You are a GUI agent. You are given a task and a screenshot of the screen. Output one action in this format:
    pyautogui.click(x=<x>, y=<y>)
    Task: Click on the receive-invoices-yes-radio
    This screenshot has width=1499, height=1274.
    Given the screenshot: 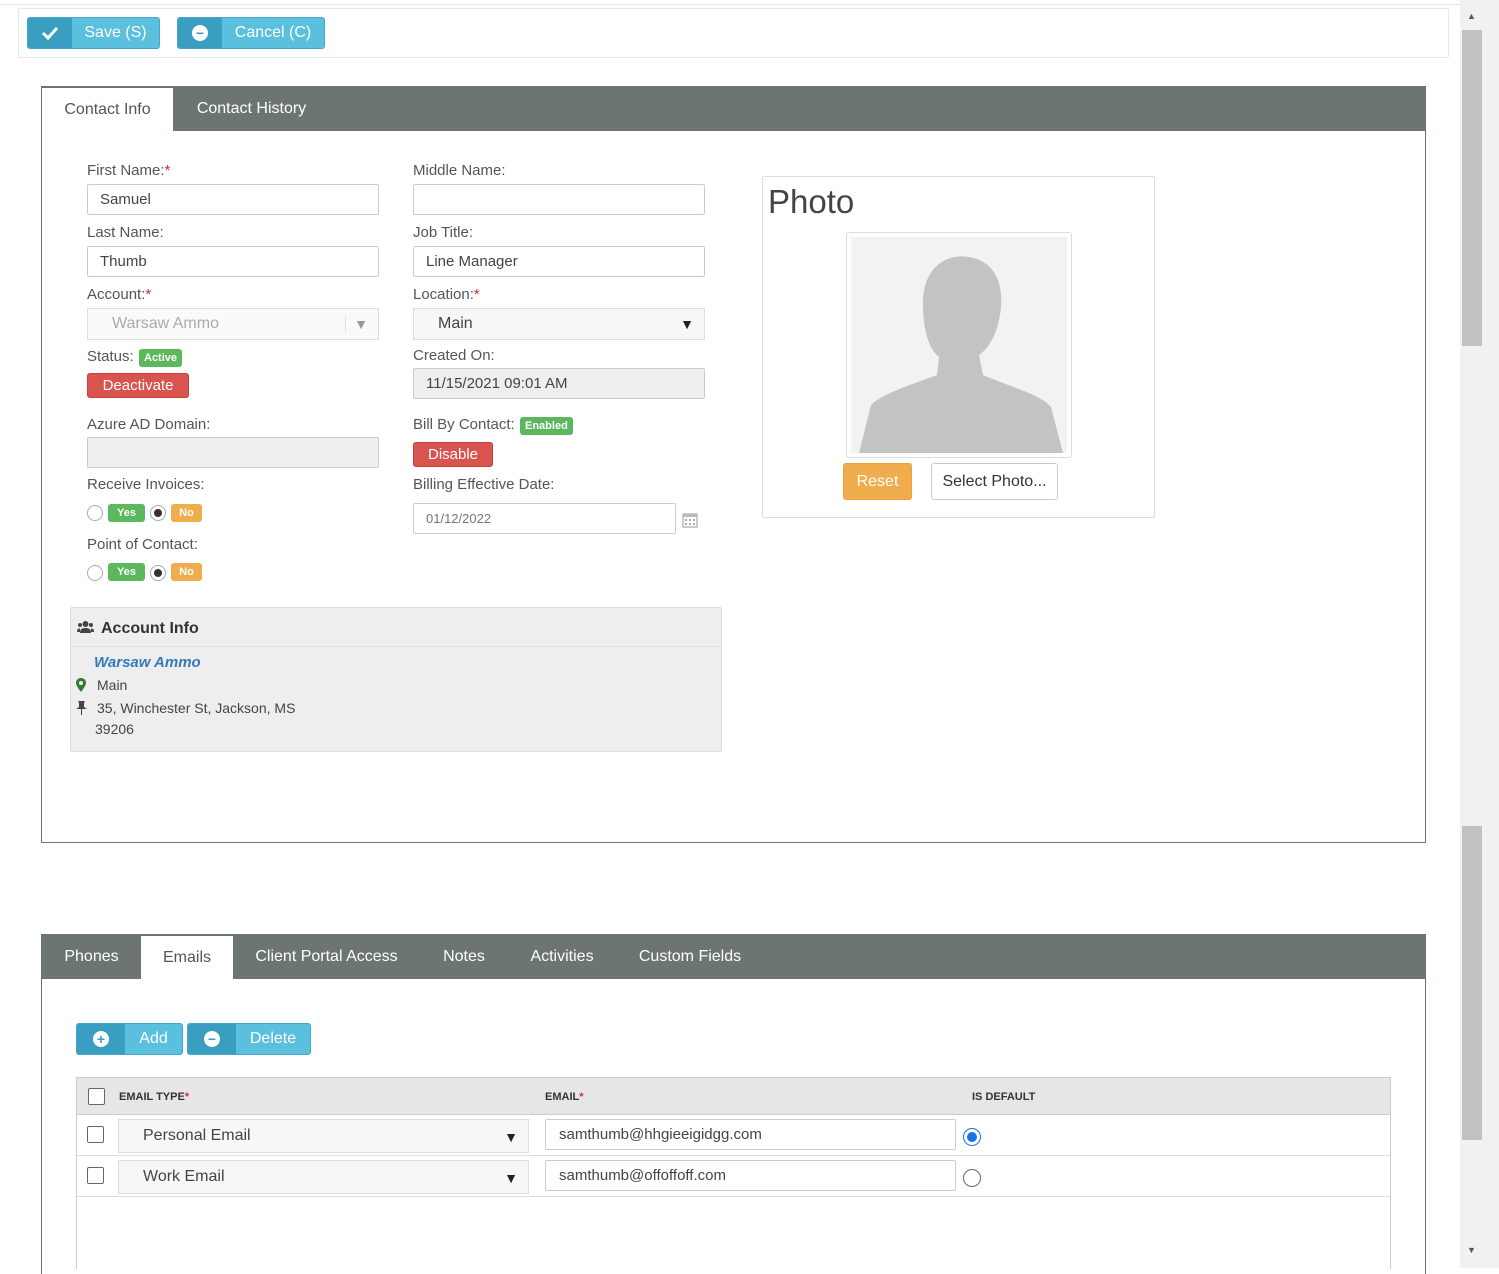 What is the action you would take?
    pyautogui.click(x=95, y=513)
    